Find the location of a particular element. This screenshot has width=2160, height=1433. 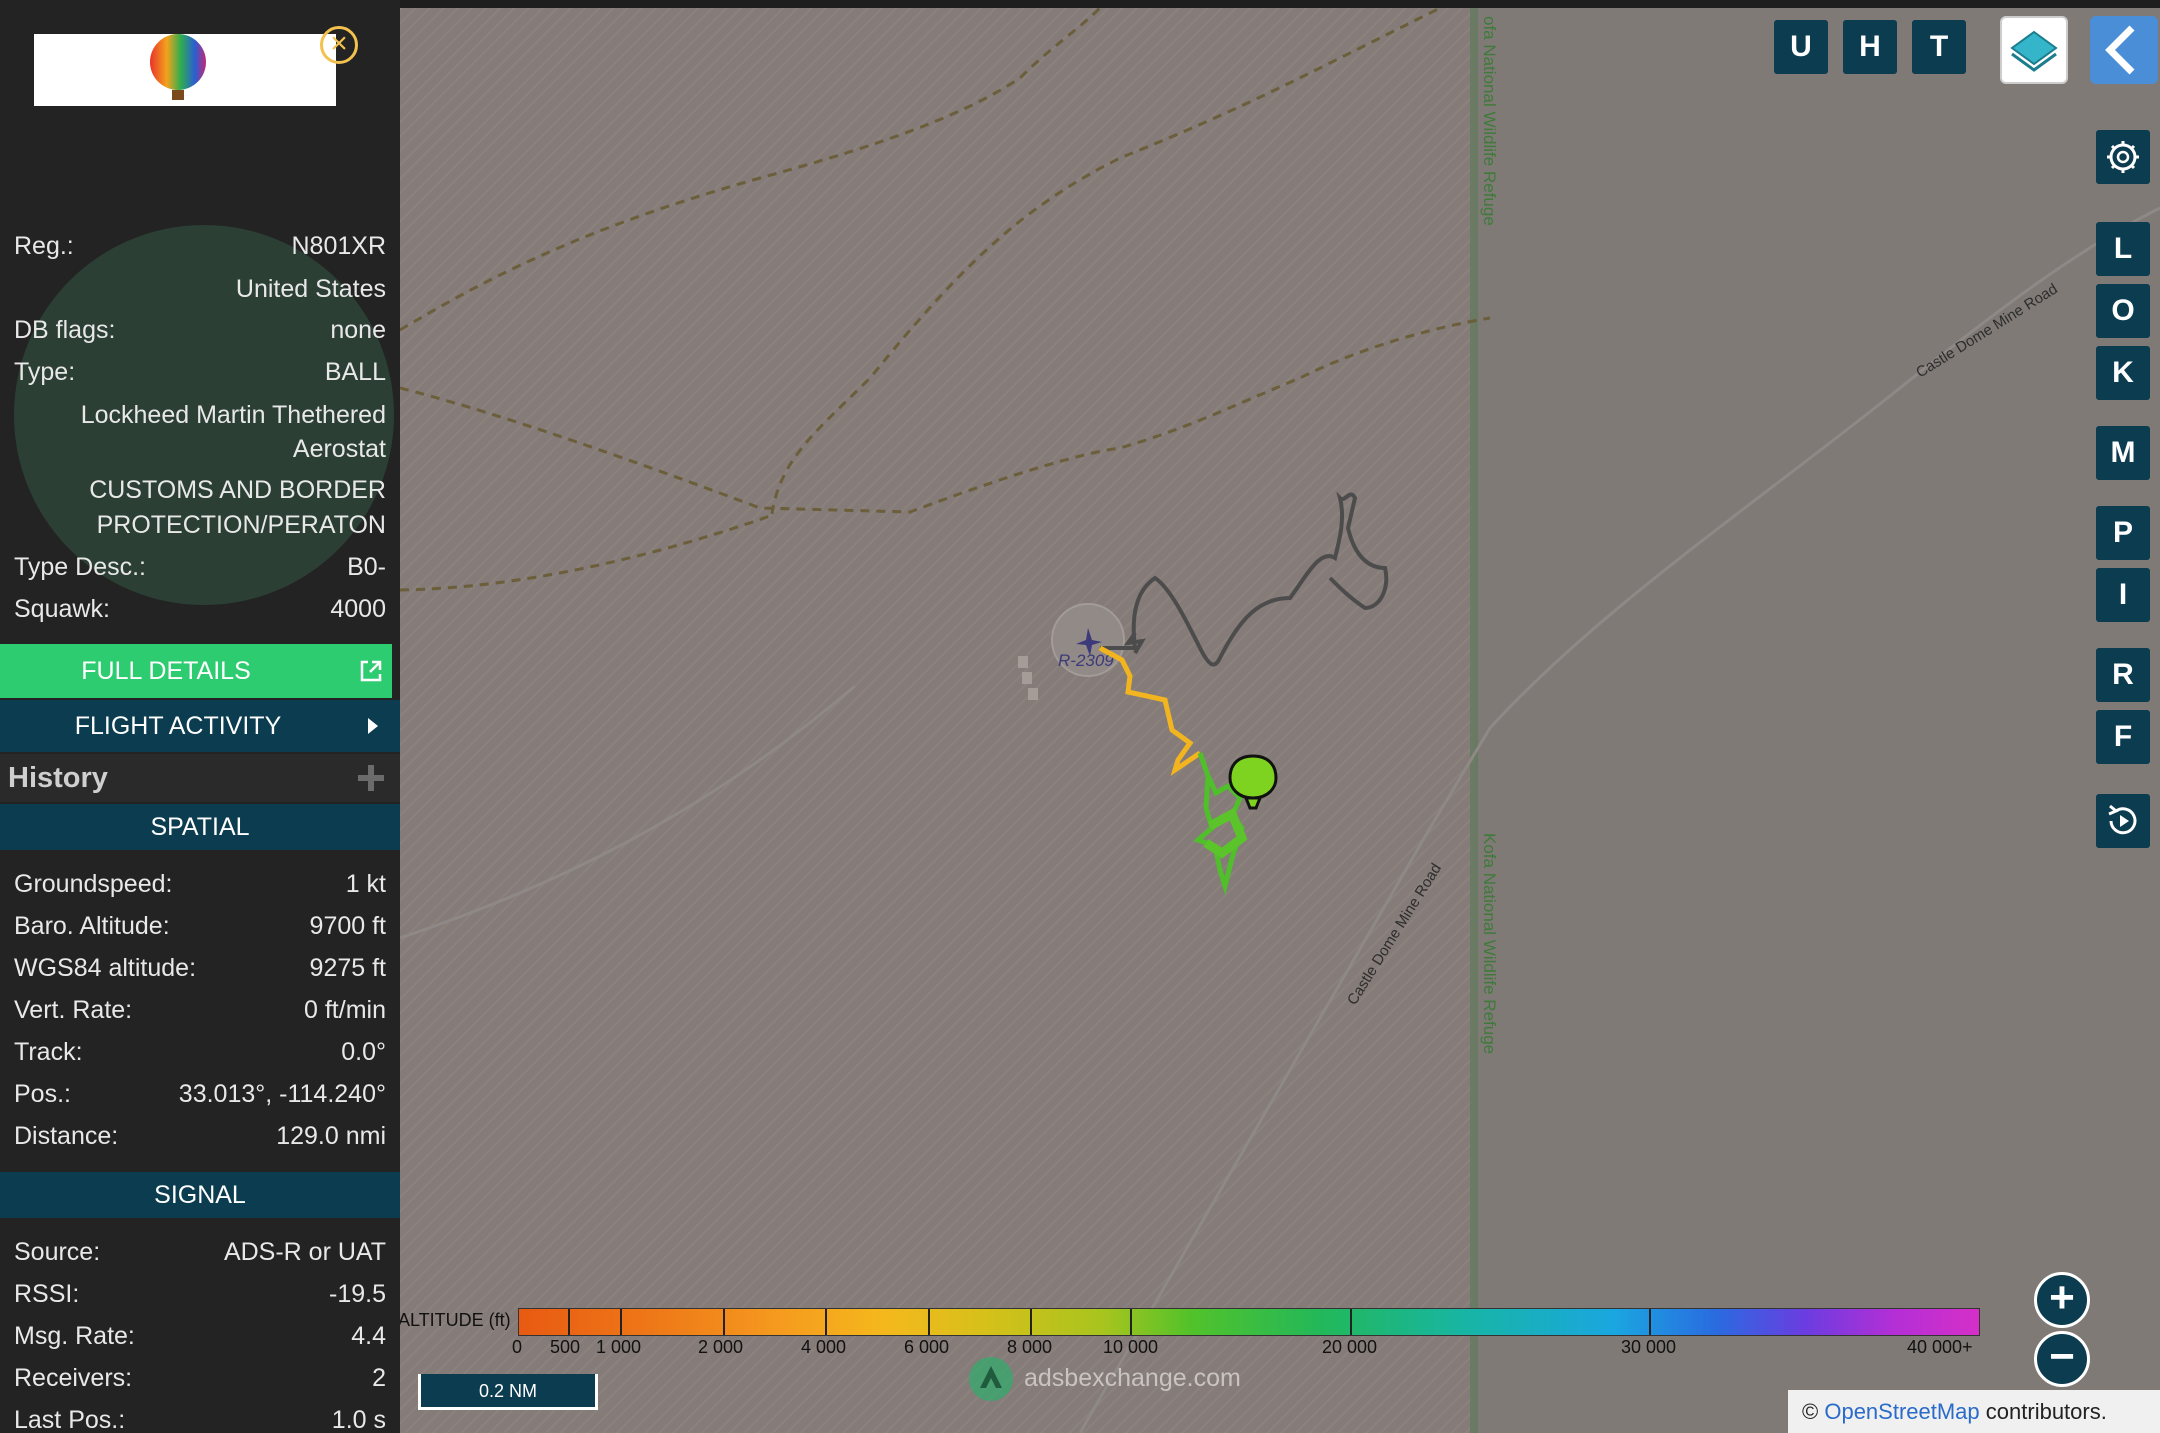

refuge-label-lower: Kofa National Wildlife Refuge is located at coordinates (1489, 943).